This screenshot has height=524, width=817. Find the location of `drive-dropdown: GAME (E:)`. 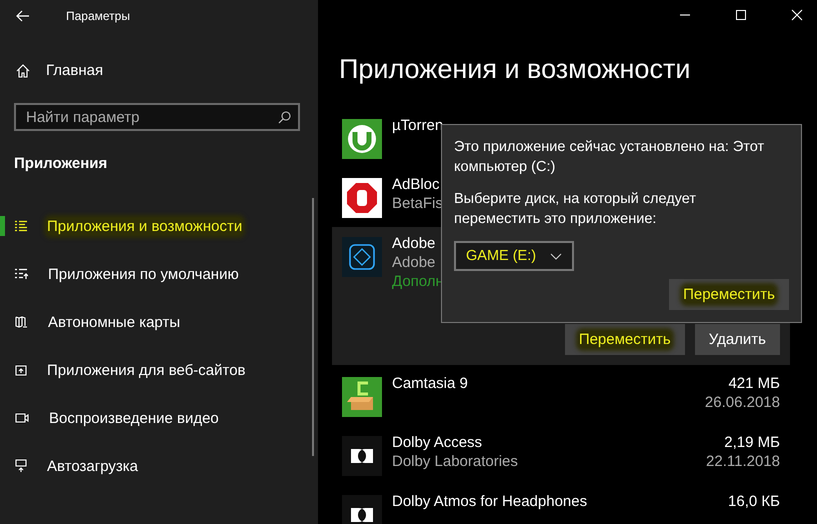

drive-dropdown: GAME (E:) is located at coordinates (514, 256).